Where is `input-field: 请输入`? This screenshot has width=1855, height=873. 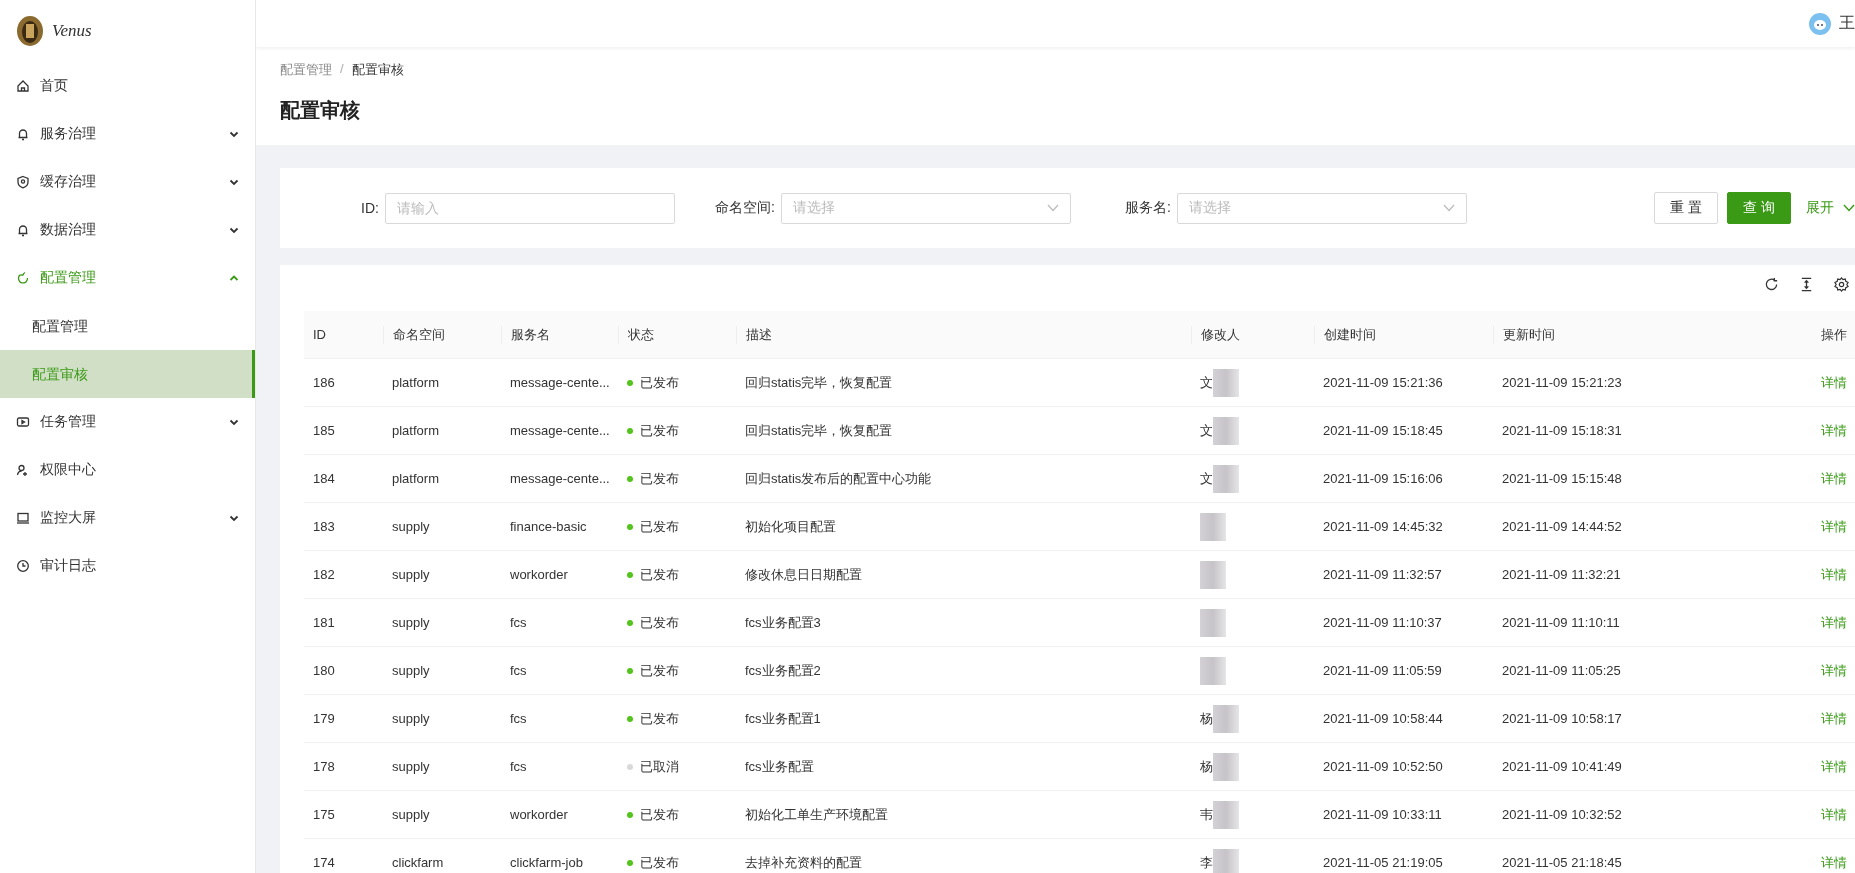
input-field: 请输入 is located at coordinates (530, 208).